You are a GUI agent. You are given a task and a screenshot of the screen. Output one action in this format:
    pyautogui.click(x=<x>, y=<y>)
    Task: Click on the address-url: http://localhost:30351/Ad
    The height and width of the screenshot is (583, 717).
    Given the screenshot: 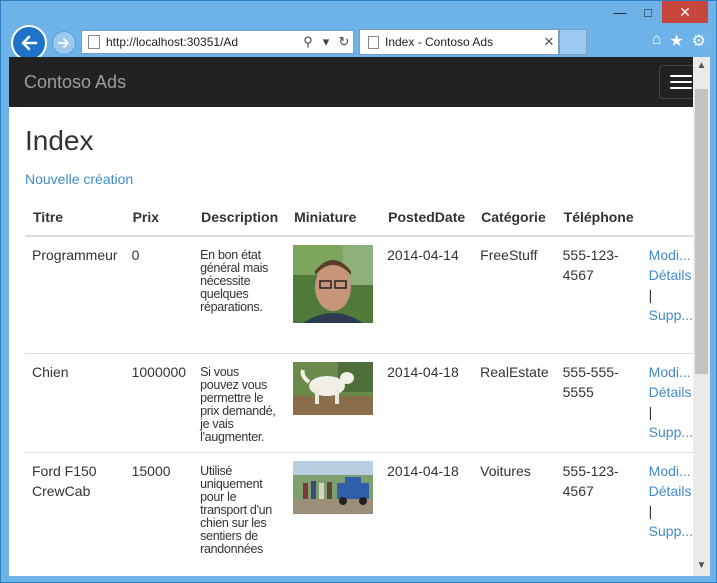 What is the action you would take?
    pyautogui.click(x=202, y=42)
    